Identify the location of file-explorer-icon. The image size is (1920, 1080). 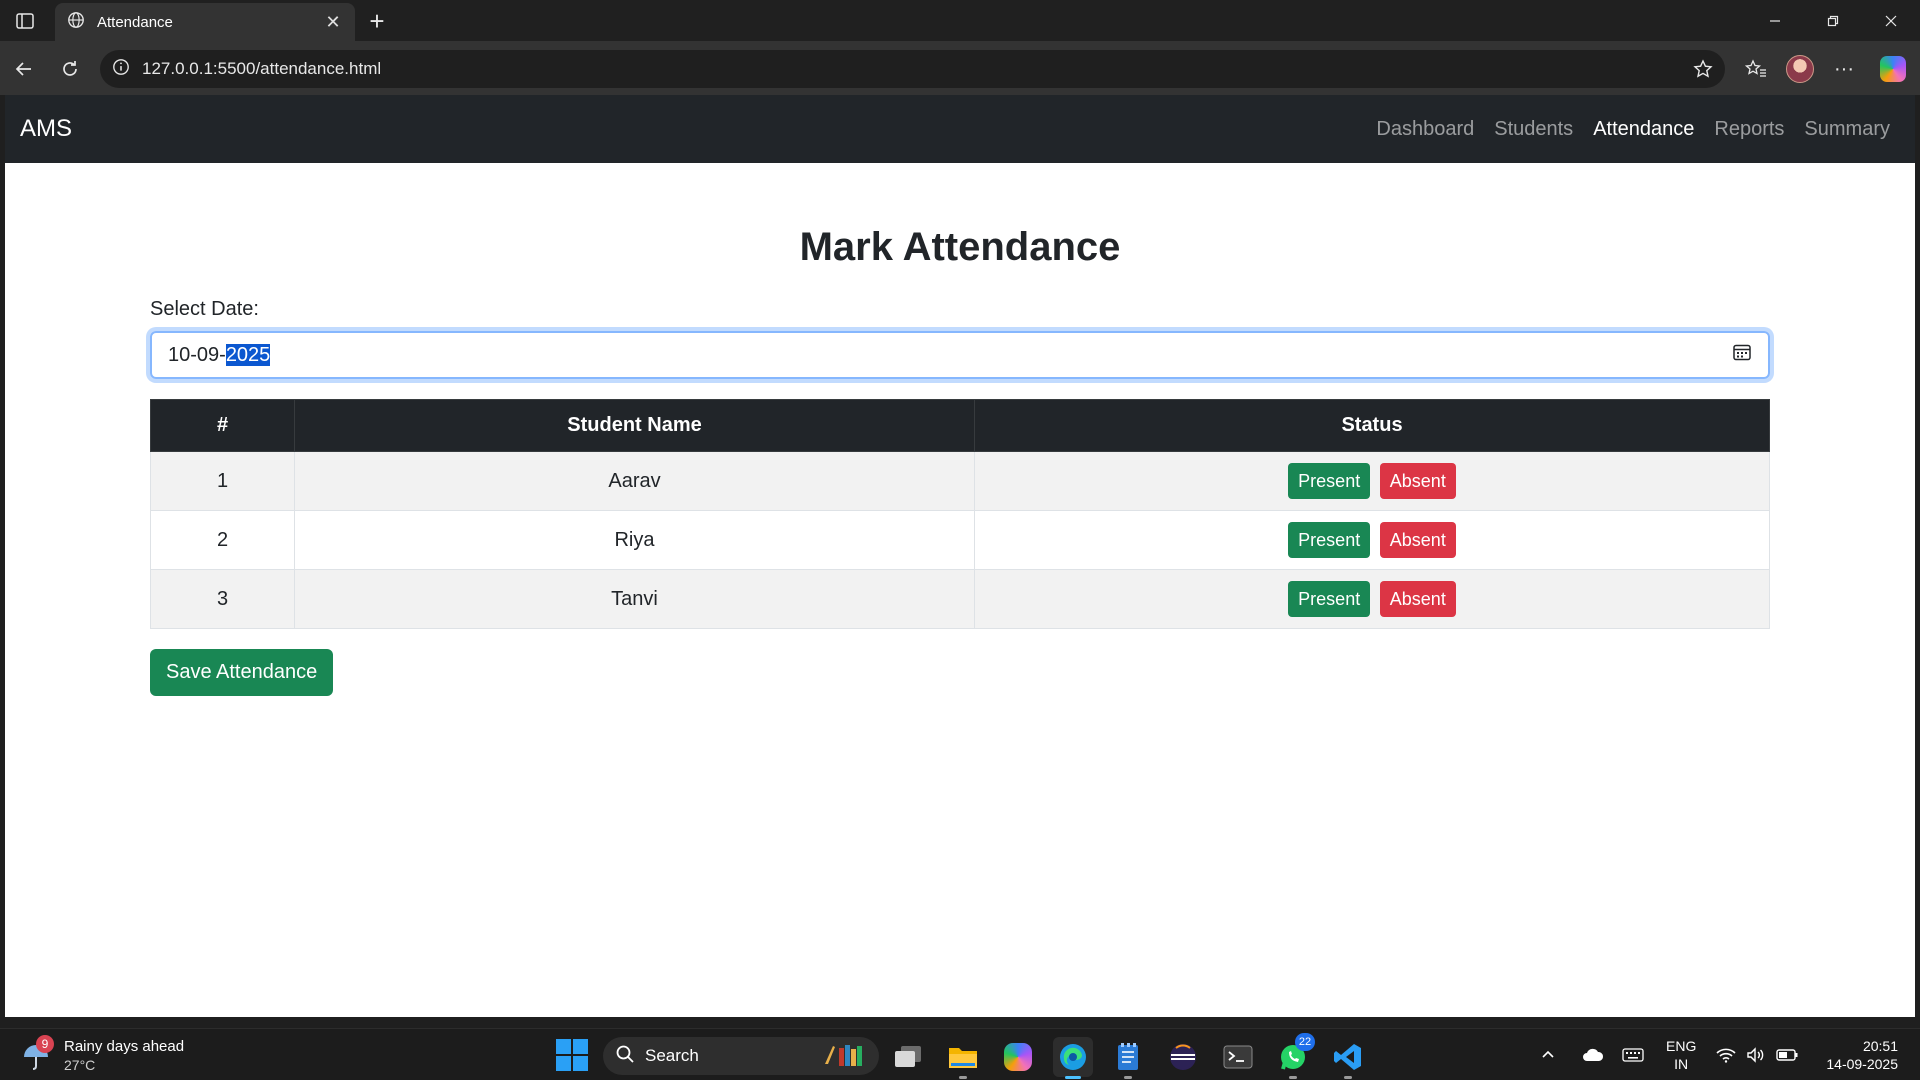
(963, 1058).